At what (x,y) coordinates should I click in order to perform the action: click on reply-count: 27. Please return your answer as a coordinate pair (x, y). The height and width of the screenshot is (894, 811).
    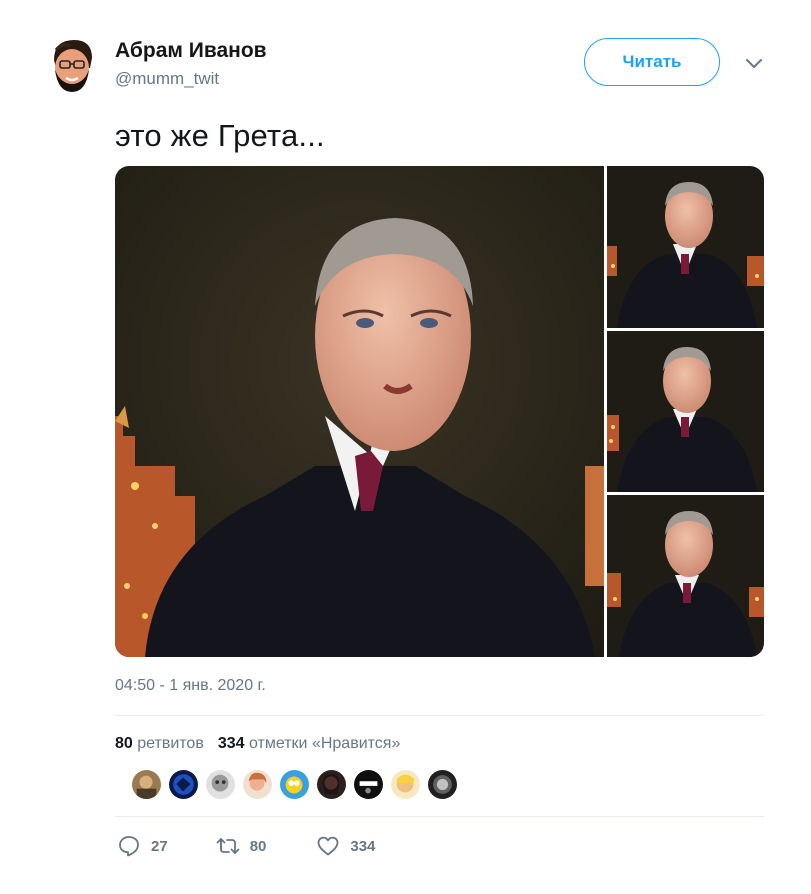
    Looking at the image, I should click on (159, 846).